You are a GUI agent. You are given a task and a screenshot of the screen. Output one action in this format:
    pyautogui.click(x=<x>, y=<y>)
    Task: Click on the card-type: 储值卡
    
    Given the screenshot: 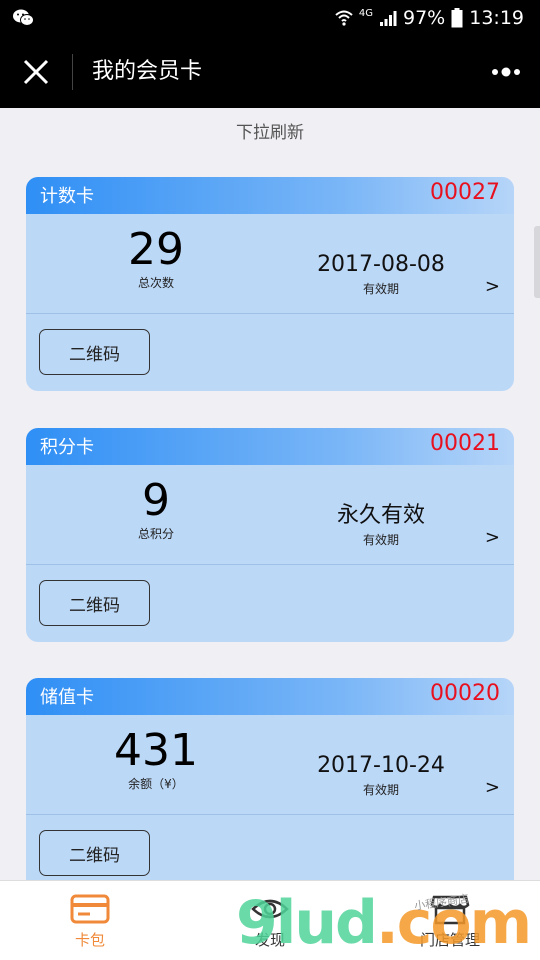 What is the action you would take?
    pyautogui.click(x=67, y=697)
    